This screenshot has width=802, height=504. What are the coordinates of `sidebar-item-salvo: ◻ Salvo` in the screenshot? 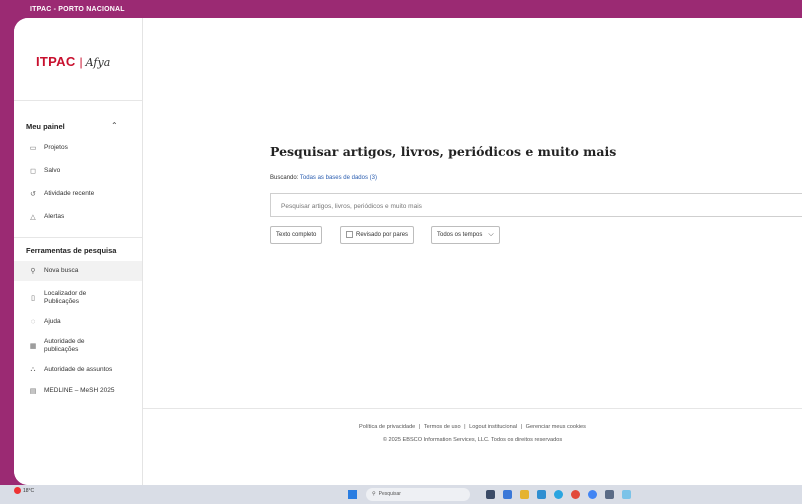 It's located at (78, 171).